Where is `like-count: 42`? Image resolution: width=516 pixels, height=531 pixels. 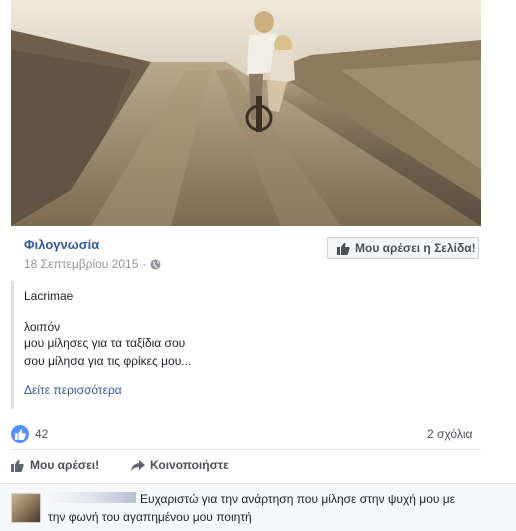
like-count: 42 is located at coordinates (42, 434).